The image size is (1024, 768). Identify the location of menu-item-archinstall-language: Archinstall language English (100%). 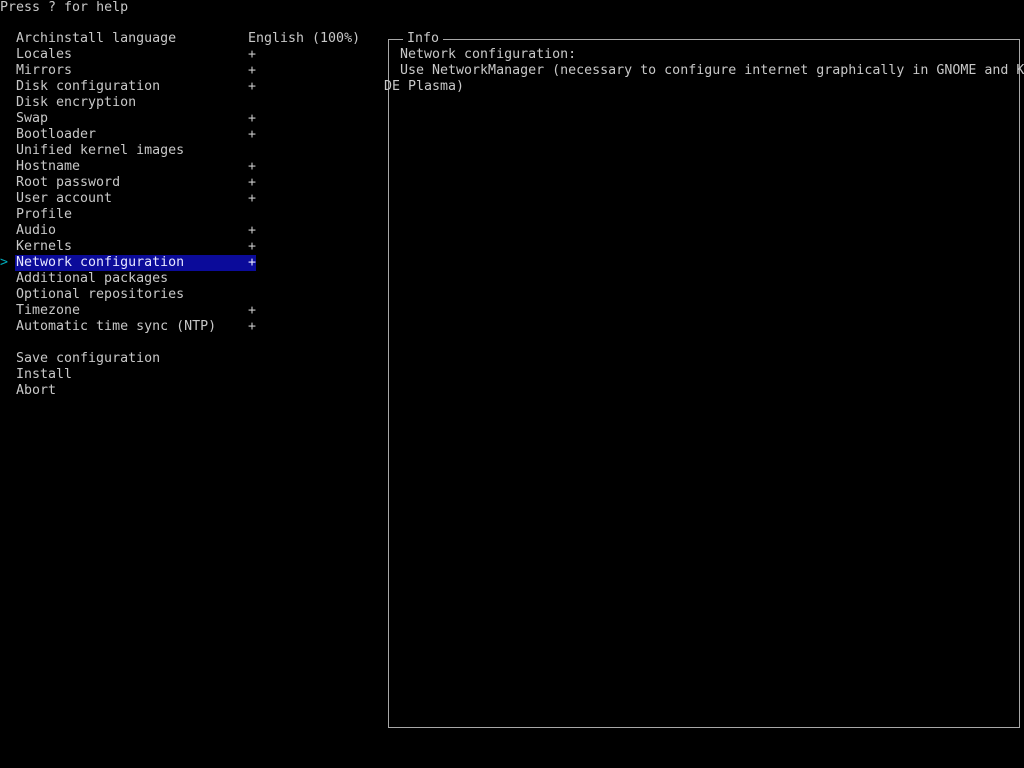
(190, 39).